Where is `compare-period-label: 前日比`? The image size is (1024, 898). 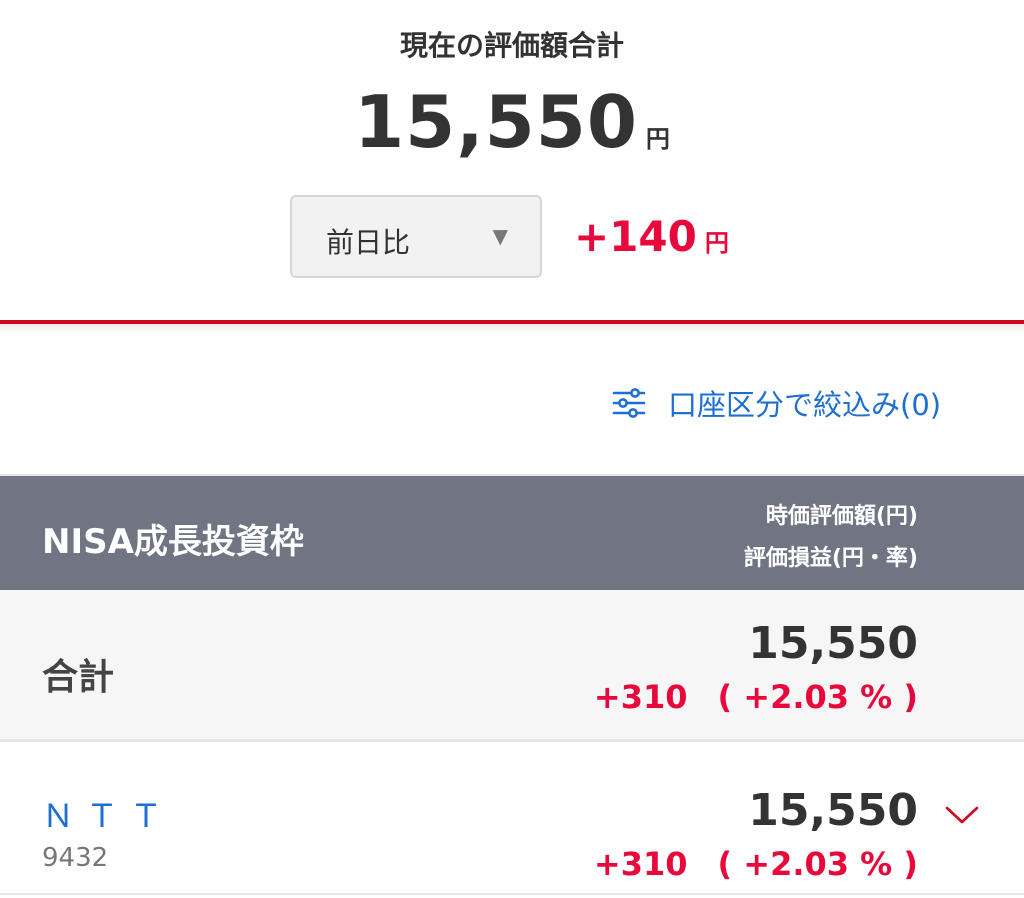 compare-period-label: 前日比 is located at coordinates (368, 242).